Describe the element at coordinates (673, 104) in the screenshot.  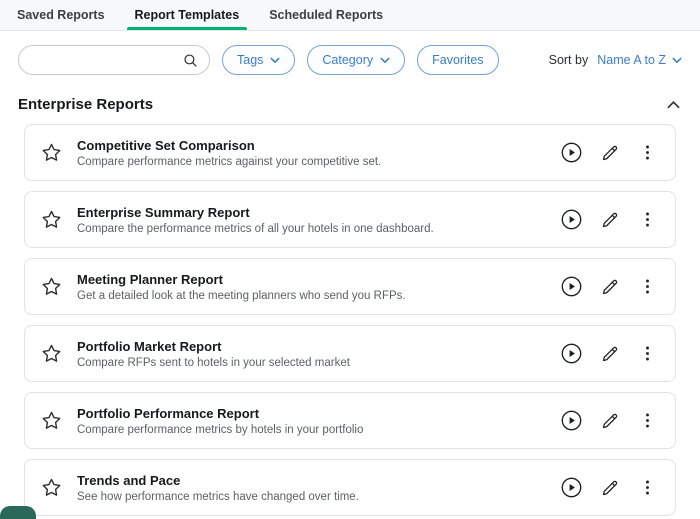
I see `collapse-section-icon` at that location.